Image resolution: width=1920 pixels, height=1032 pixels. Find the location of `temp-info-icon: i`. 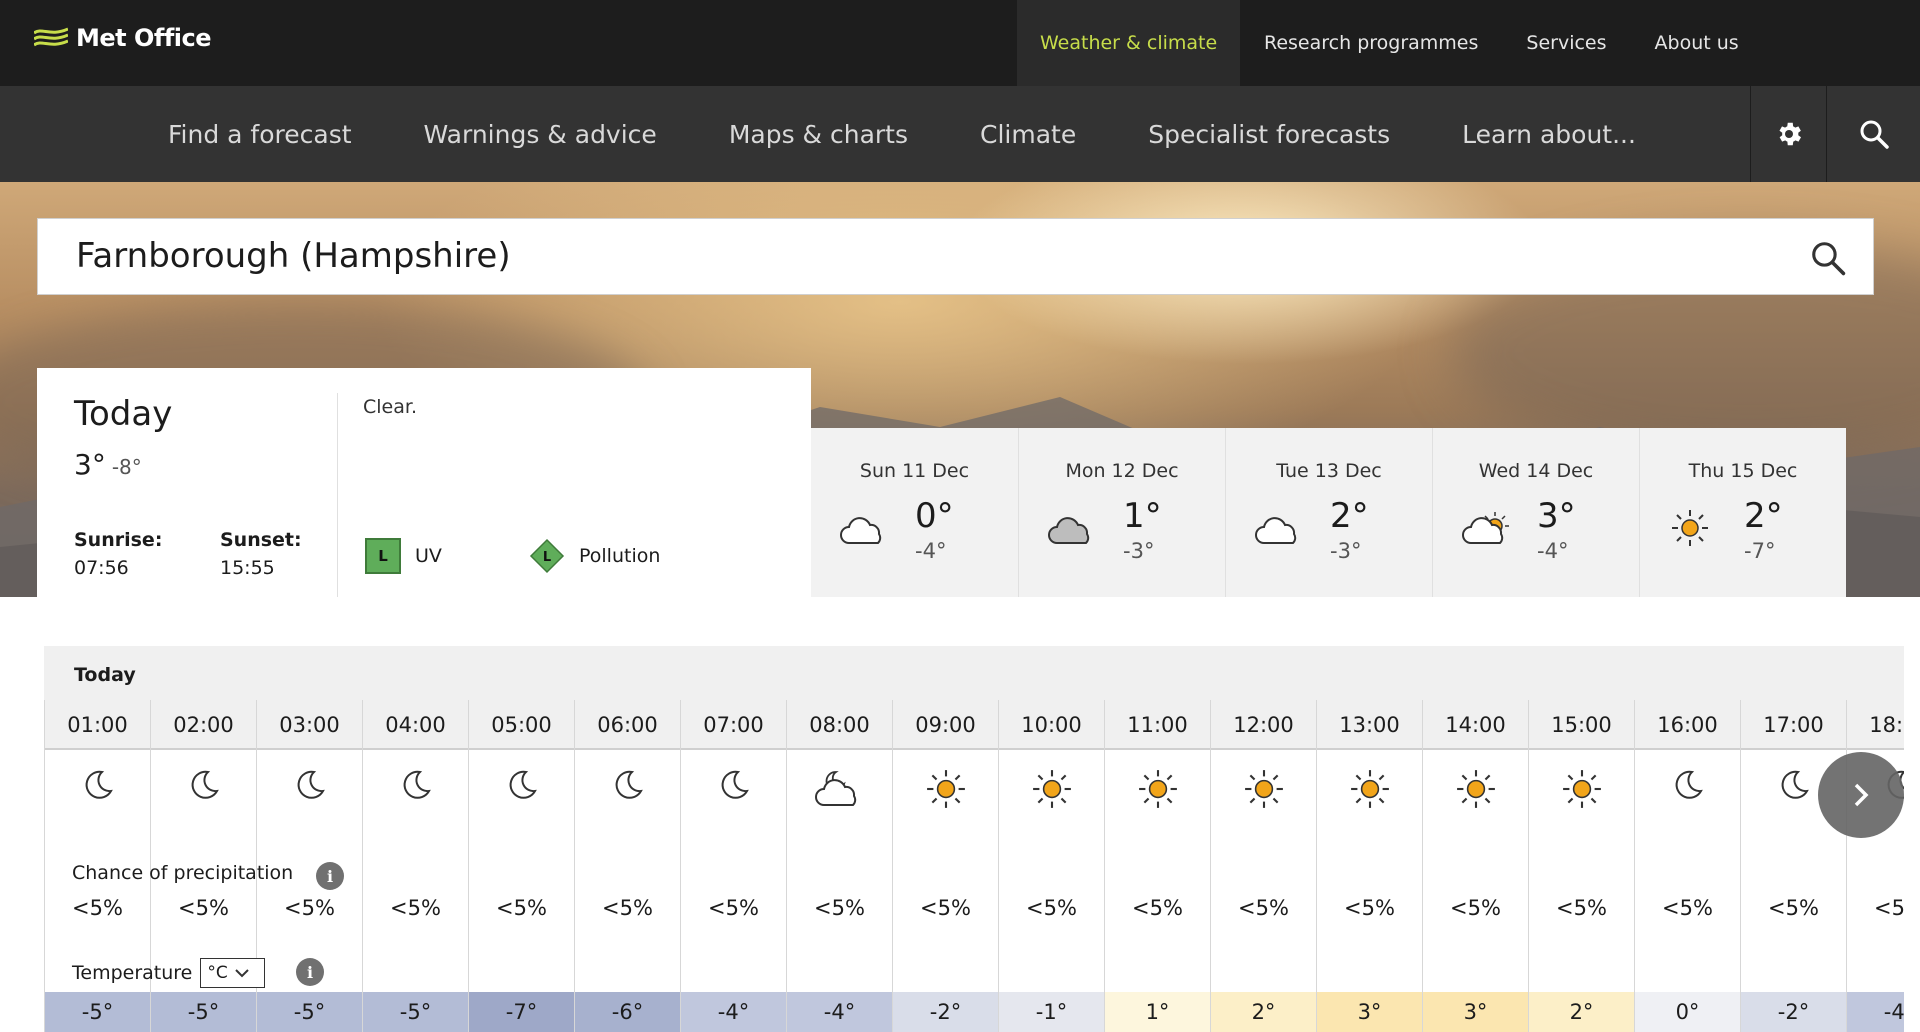

temp-info-icon: i is located at coordinates (310, 972).